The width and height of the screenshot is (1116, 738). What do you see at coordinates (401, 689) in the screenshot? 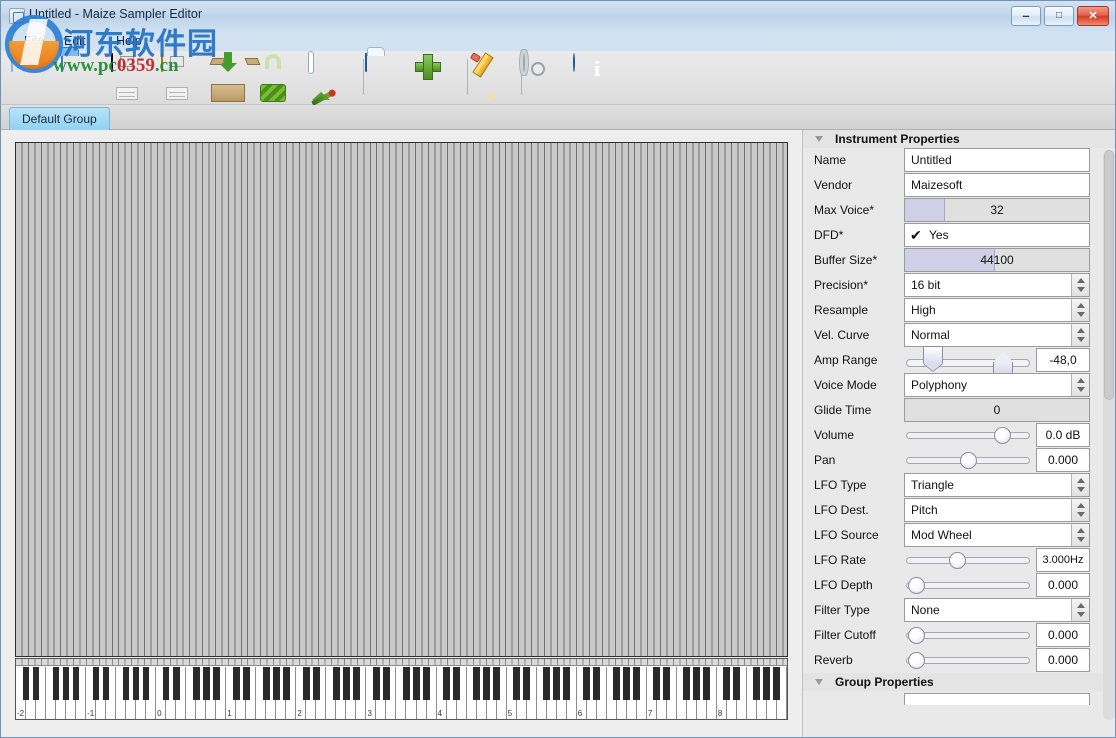
I see `piano-keyboard: -2 -1 0 1 2 3 4 5 6 7 8` at bounding box center [401, 689].